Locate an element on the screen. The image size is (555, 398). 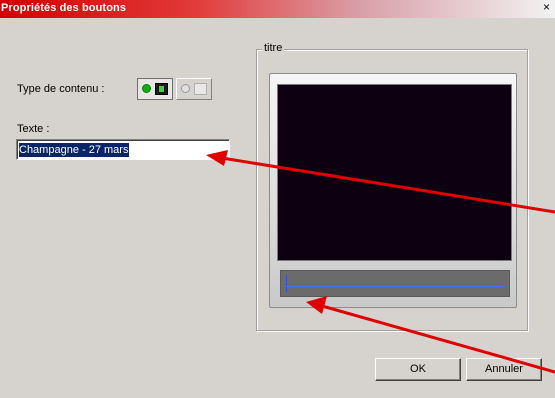
annotation-arrow-text is located at coordinates (387, 185).